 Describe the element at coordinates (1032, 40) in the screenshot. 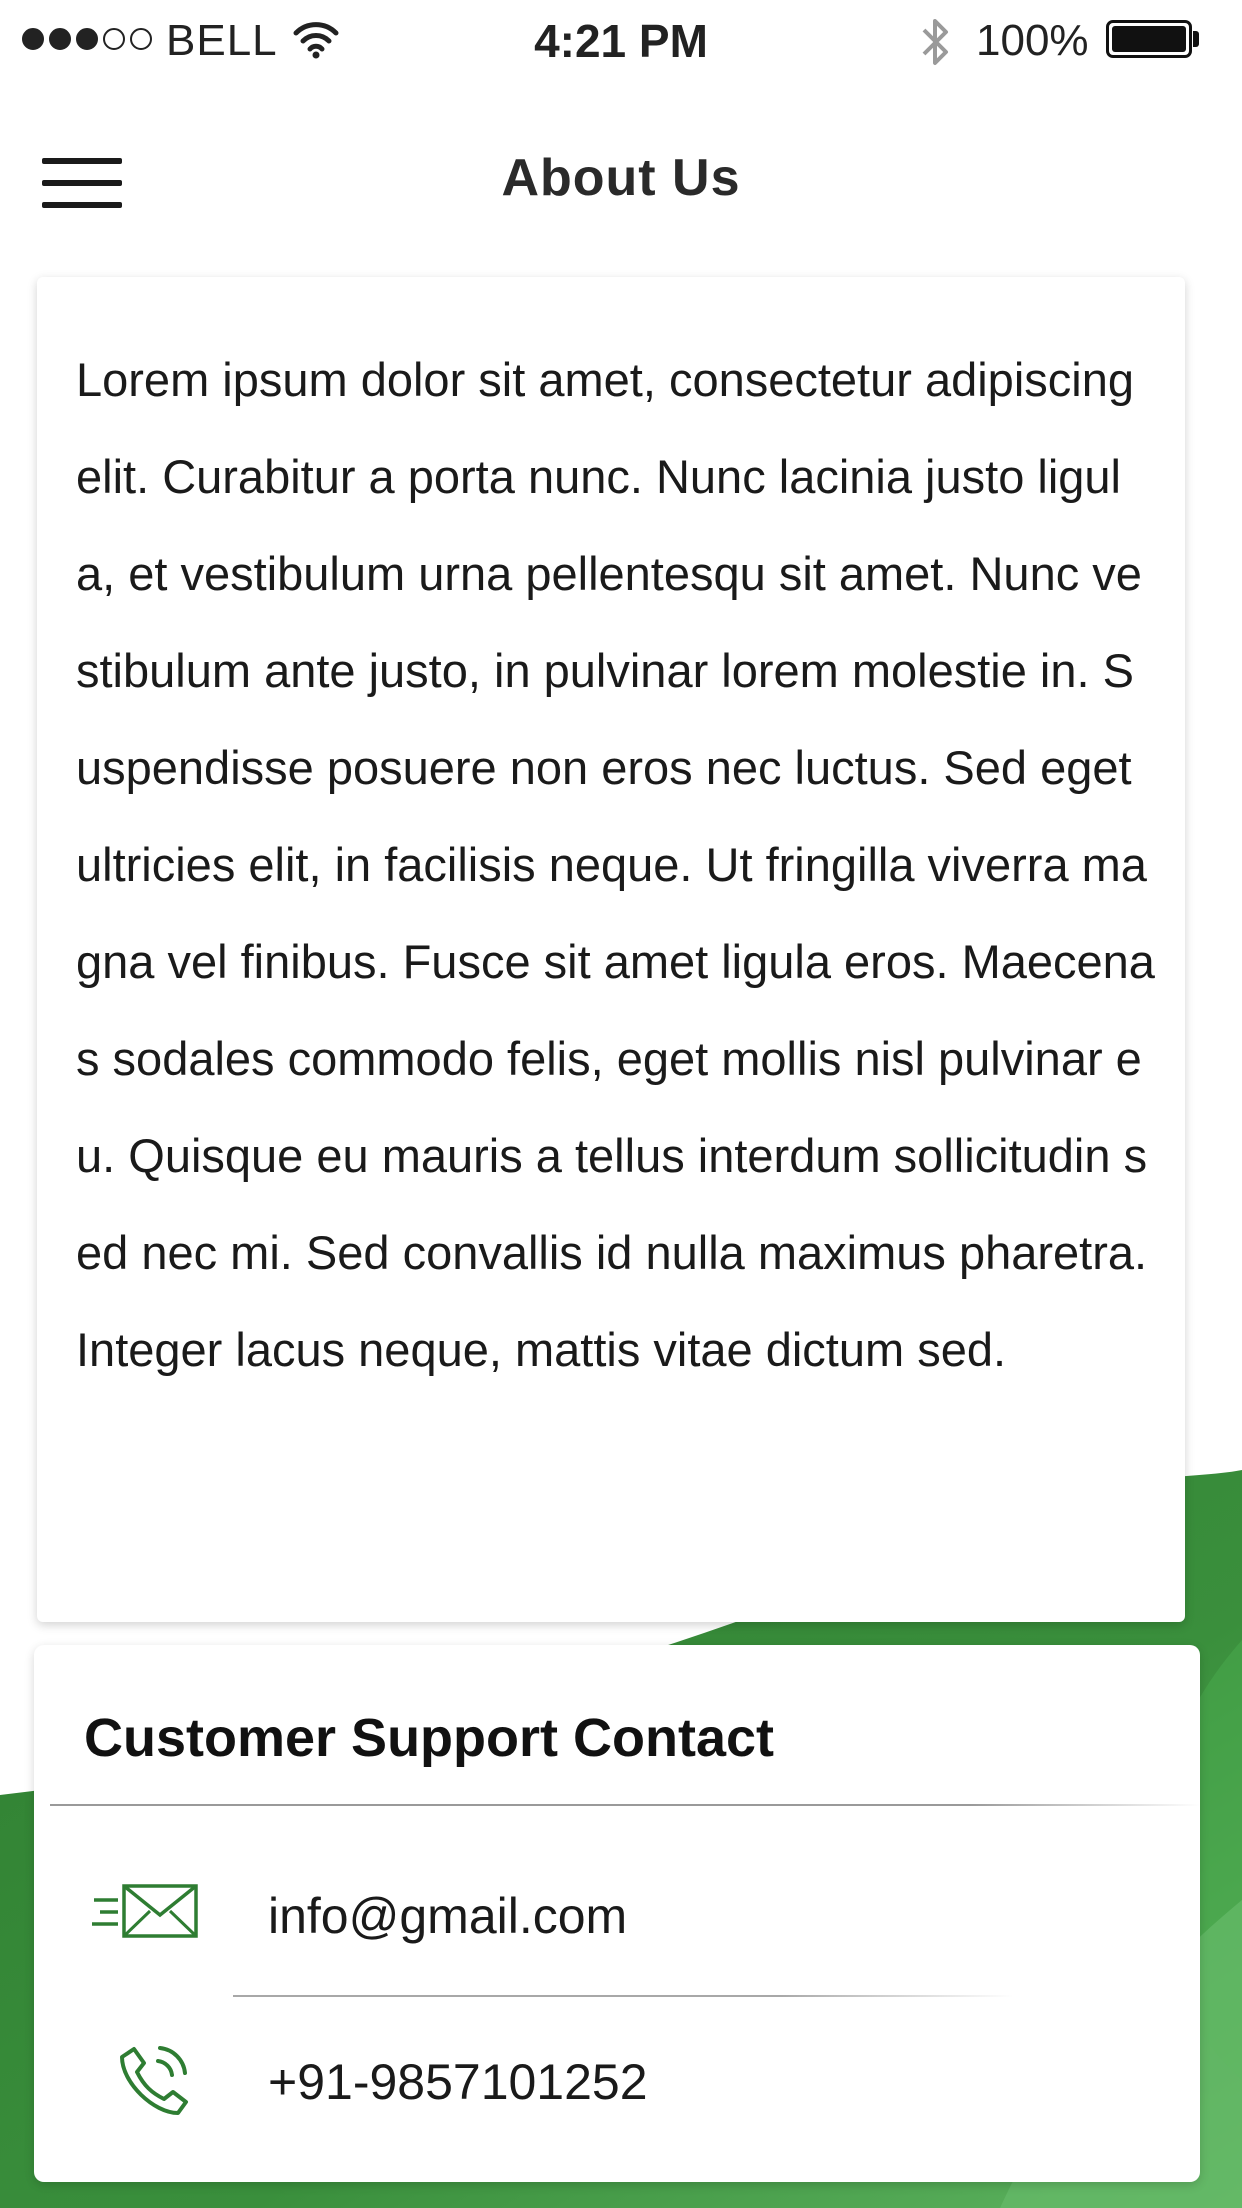

I see `battery-percentage: 100%` at that location.